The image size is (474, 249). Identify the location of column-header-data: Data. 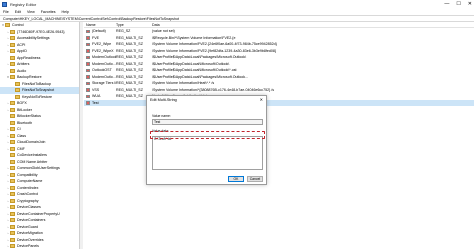
(302, 24).